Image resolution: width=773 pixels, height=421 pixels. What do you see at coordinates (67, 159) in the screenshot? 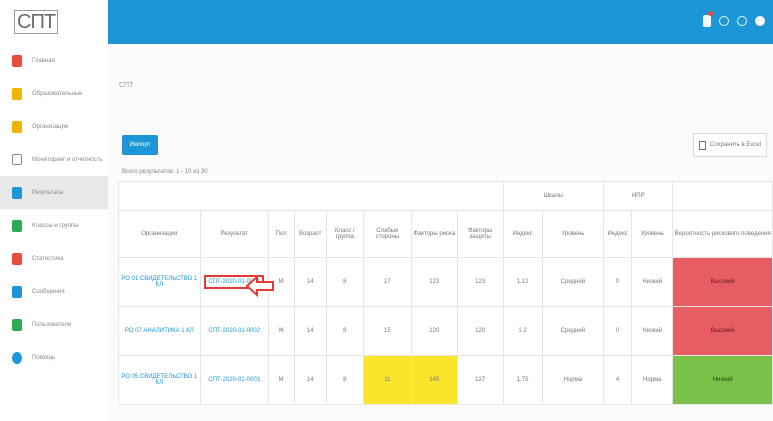
I see `sidebar-item-label: Мониторинг и отчетность` at bounding box center [67, 159].